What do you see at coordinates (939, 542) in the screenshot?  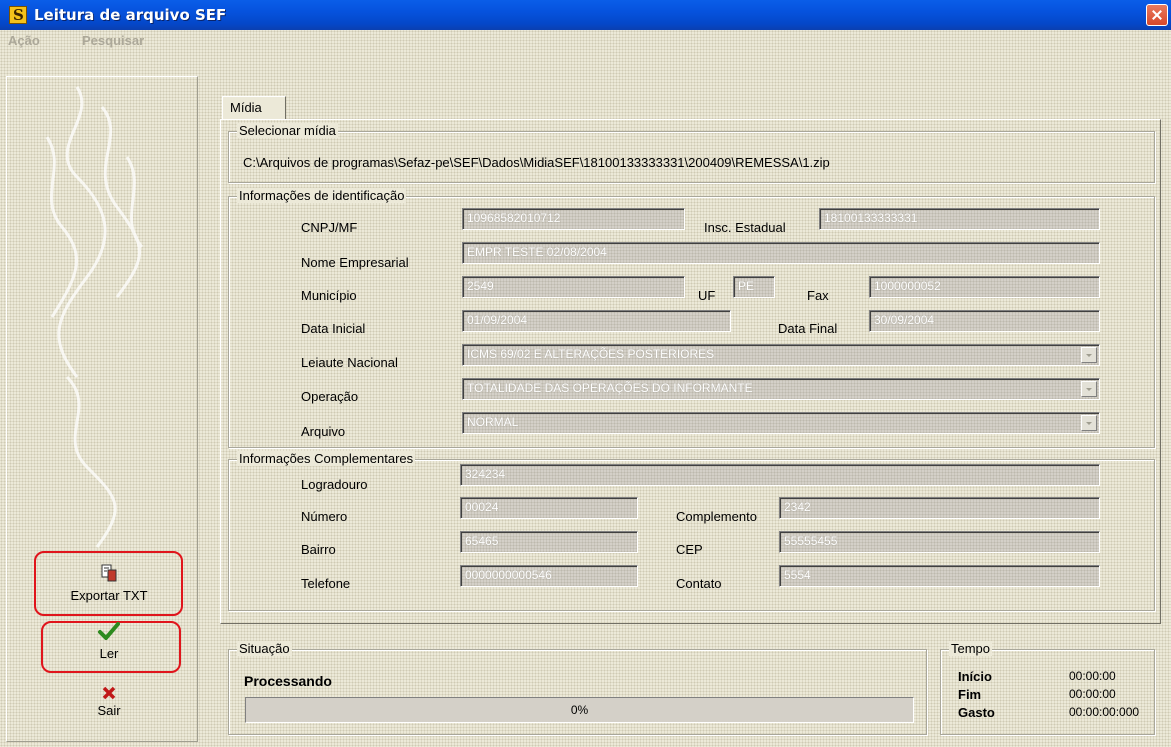 I see `cep-field: 55555455` at bounding box center [939, 542].